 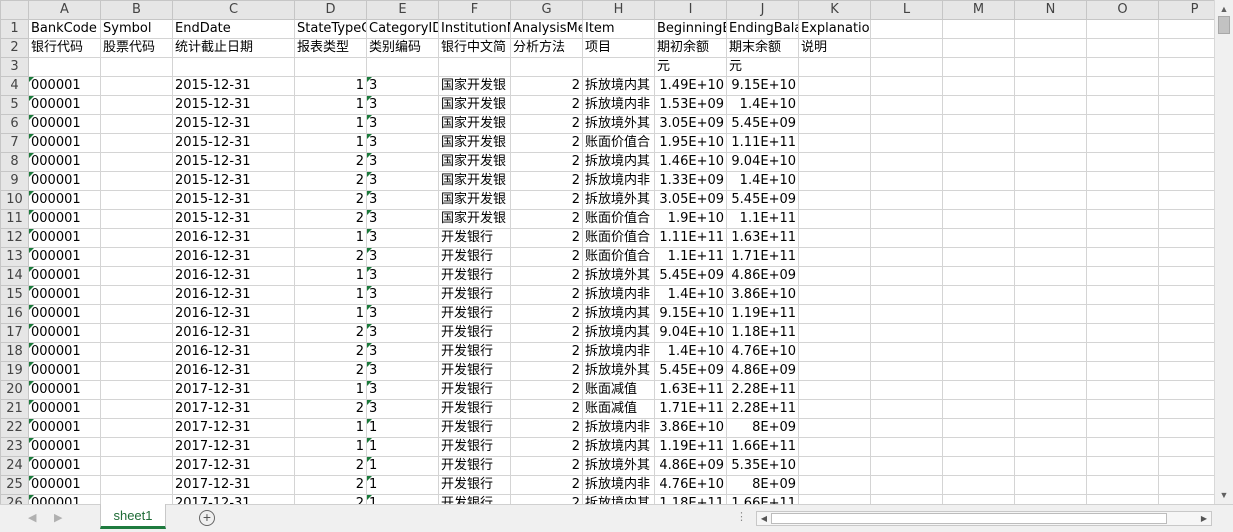 I want to click on cell-c21: 2017-12-31, so click(x=233, y=409).